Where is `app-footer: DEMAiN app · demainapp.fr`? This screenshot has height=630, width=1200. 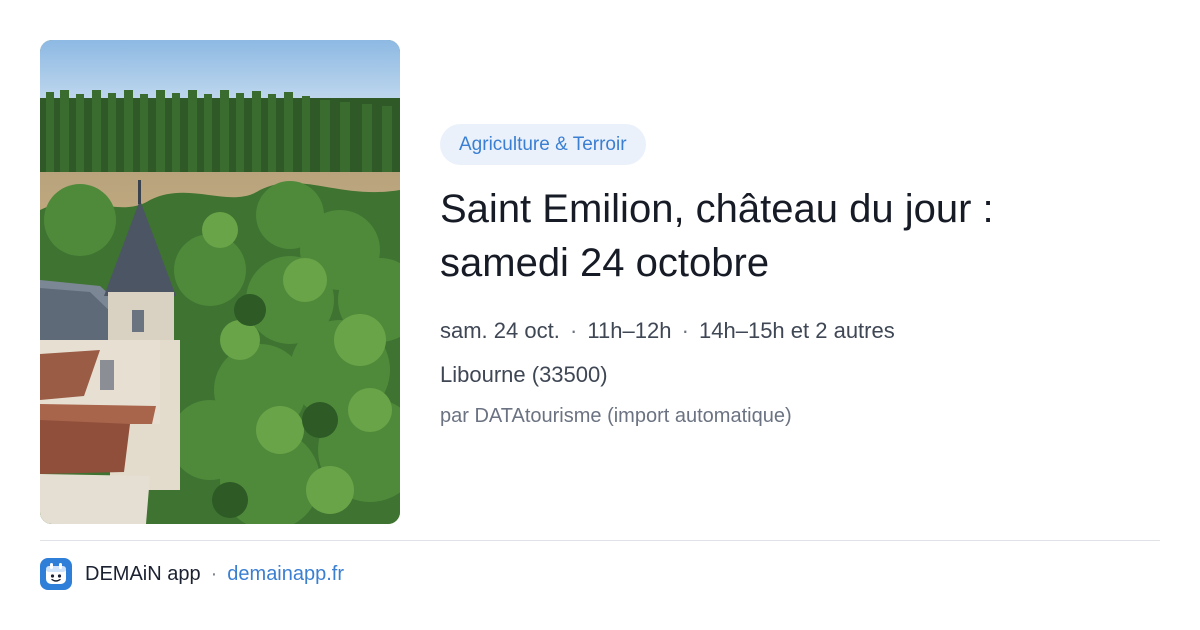
app-footer: DEMAiN app · demainapp.fr is located at coordinates (192, 574).